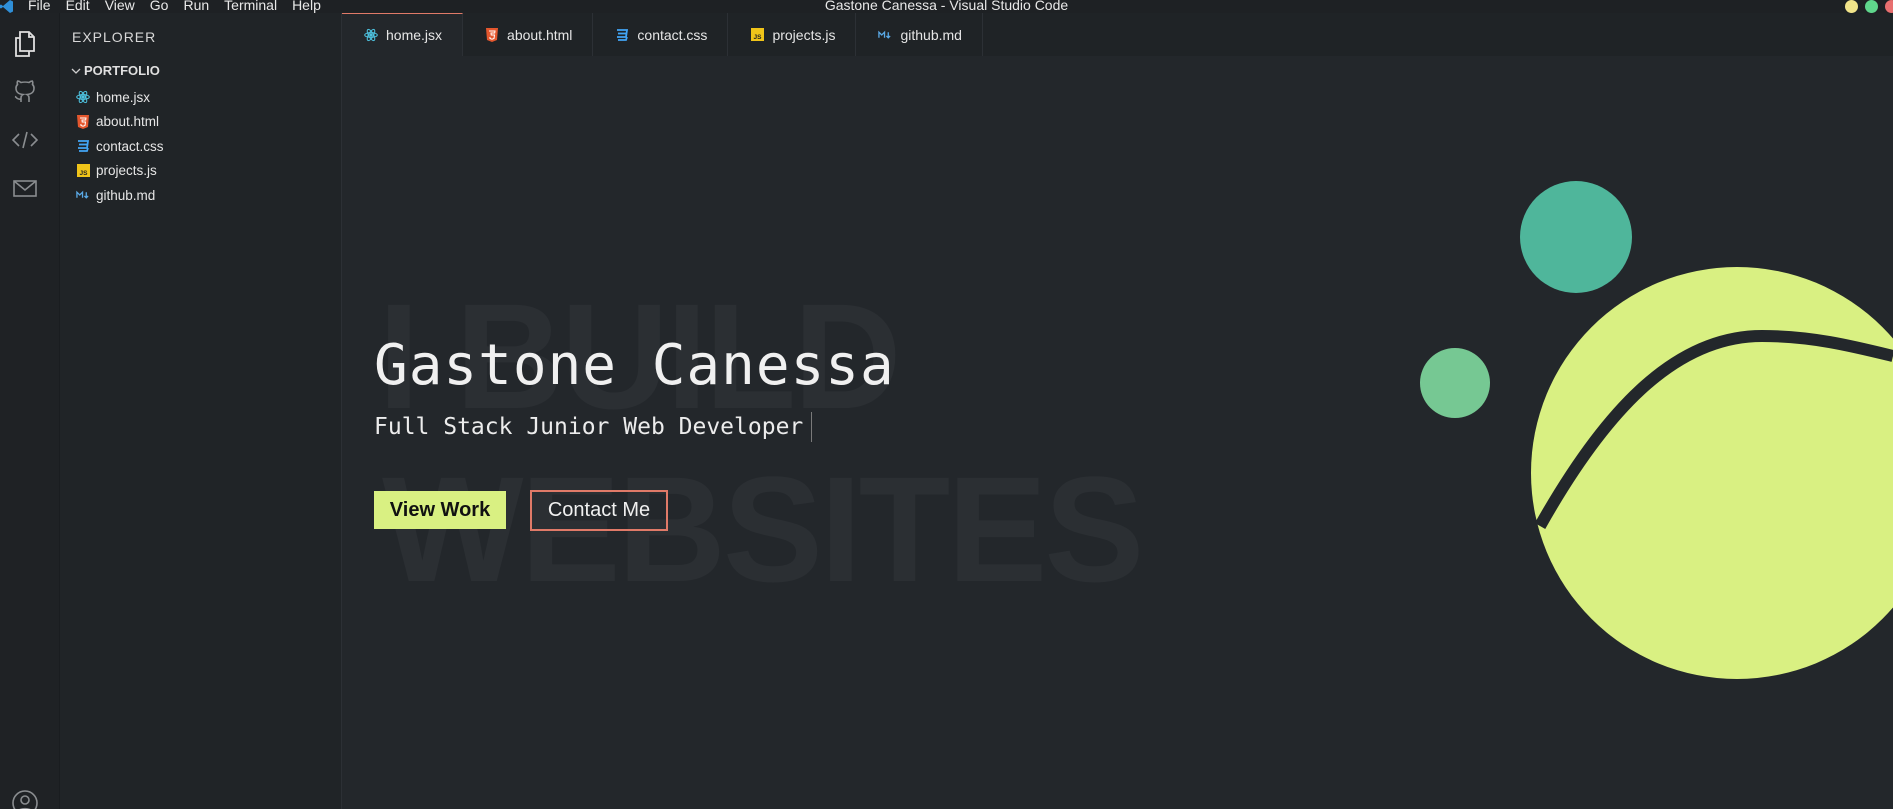 Image resolution: width=1893 pixels, height=809 pixels. What do you see at coordinates (25, 140) in the screenshot?
I see `code-icon` at bounding box center [25, 140].